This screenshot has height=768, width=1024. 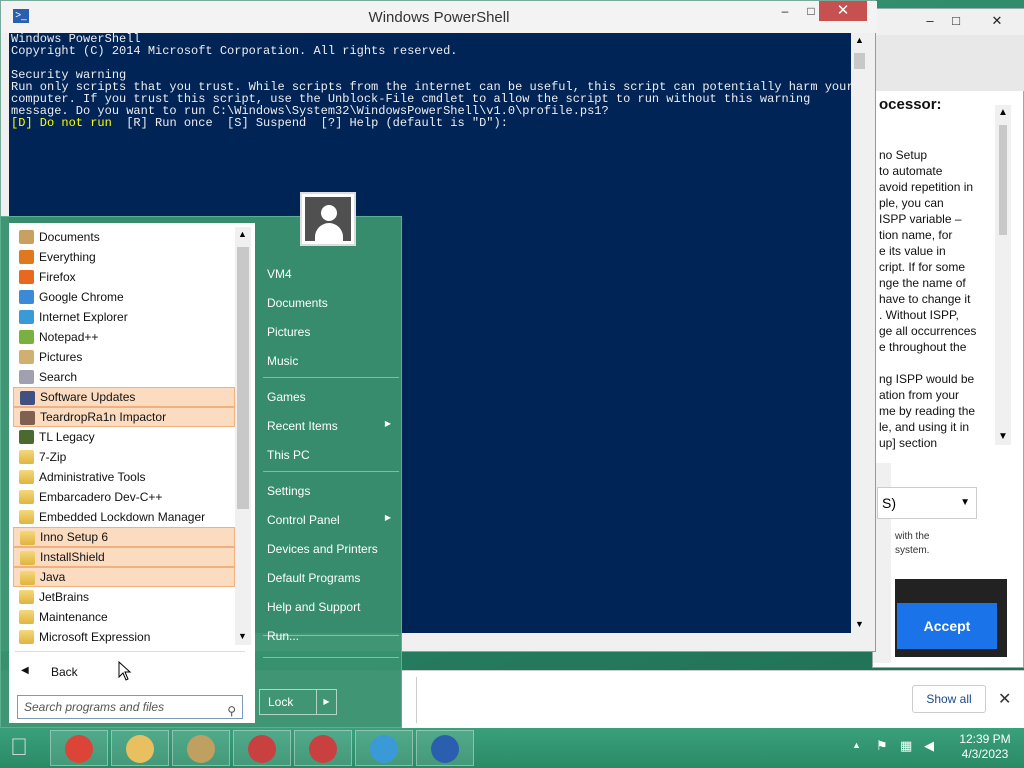 What do you see at coordinates (124, 417) in the screenshot?
I see `program-item: TeardropRa1n Impactor` at bounding box center [124, 417].